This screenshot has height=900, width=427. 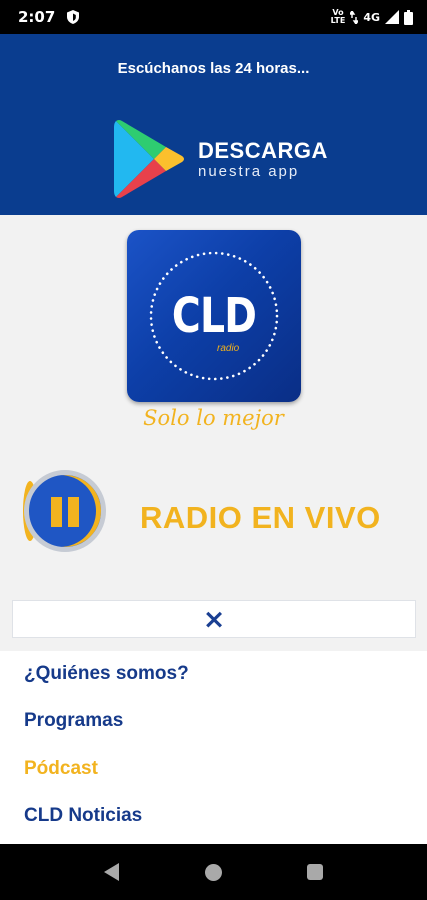 What do you see at coordinates (106, 674) in the screenshot?
I see `menu-item-about: ¿Quiénes somos?` at bounding box center [106, 674].